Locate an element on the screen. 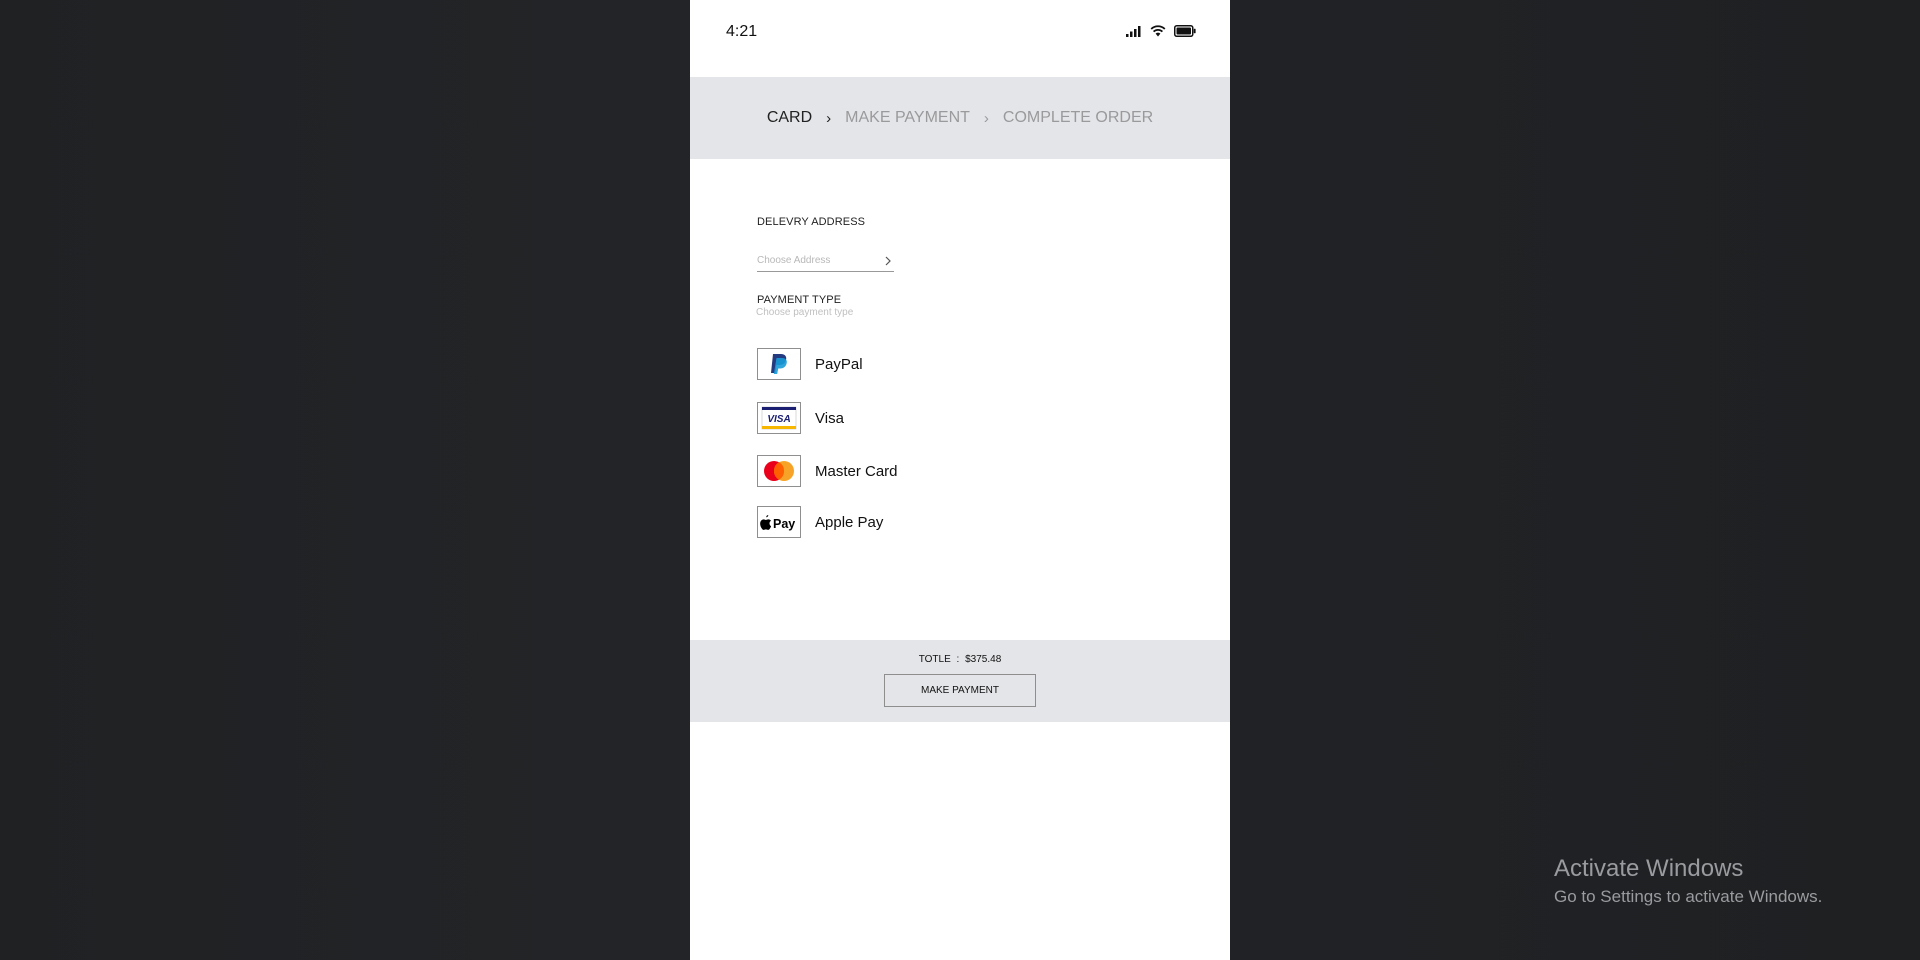 The image size is (1920, 960). choose-address-field: Choose Address is located at coordinates (825, 263).